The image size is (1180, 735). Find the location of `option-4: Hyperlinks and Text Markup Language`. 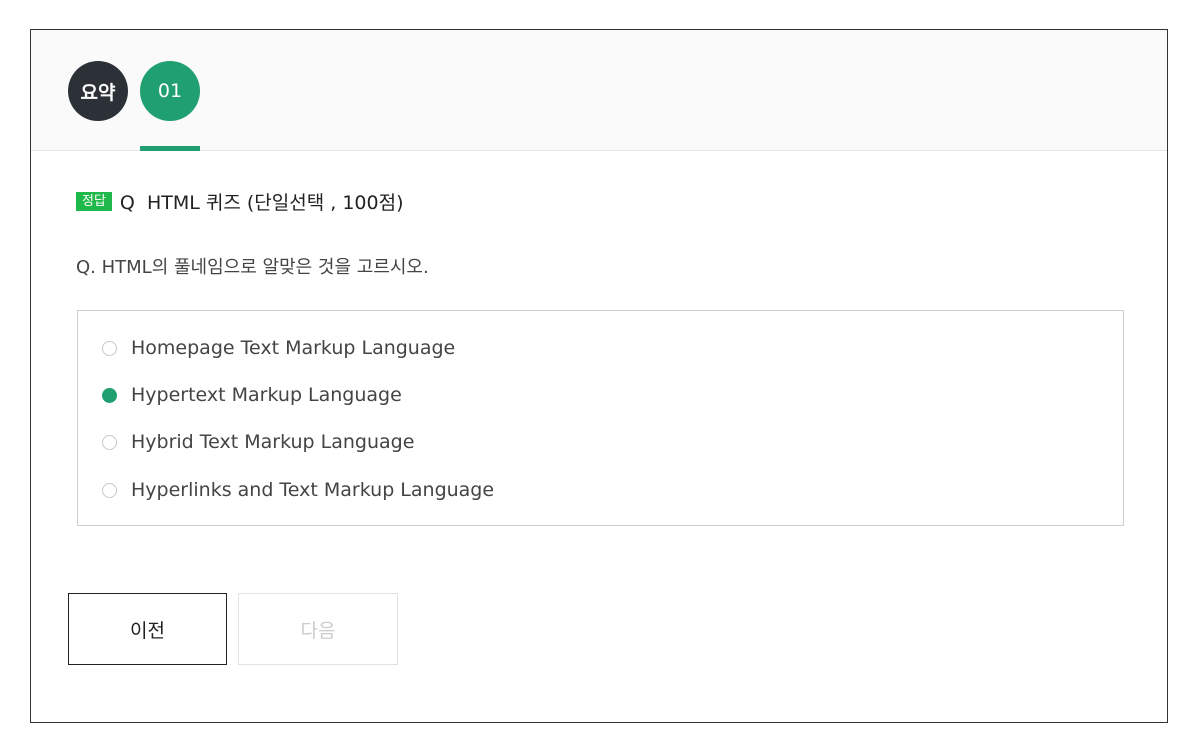

option-4: Hyperlinks and Text Markup Language is located at coordinates (298, 490).